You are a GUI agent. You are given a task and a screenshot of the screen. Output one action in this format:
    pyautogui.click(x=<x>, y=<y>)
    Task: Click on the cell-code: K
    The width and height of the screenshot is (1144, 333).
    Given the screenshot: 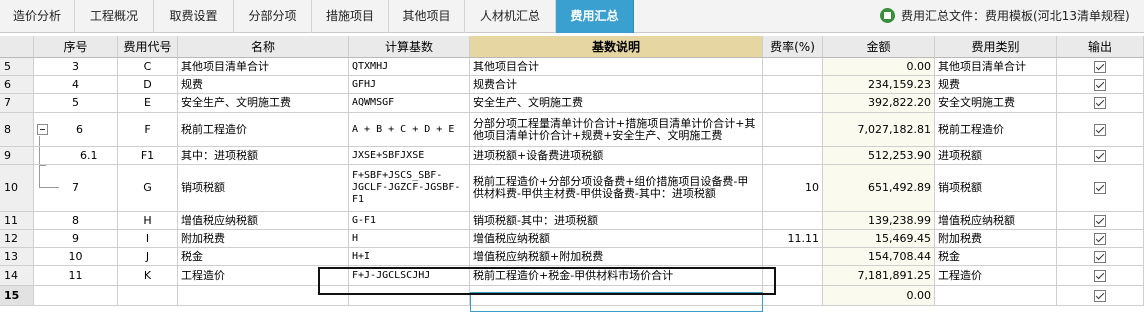 What is the action you would take?
    pyautogui.click(x=148, y=276)
    